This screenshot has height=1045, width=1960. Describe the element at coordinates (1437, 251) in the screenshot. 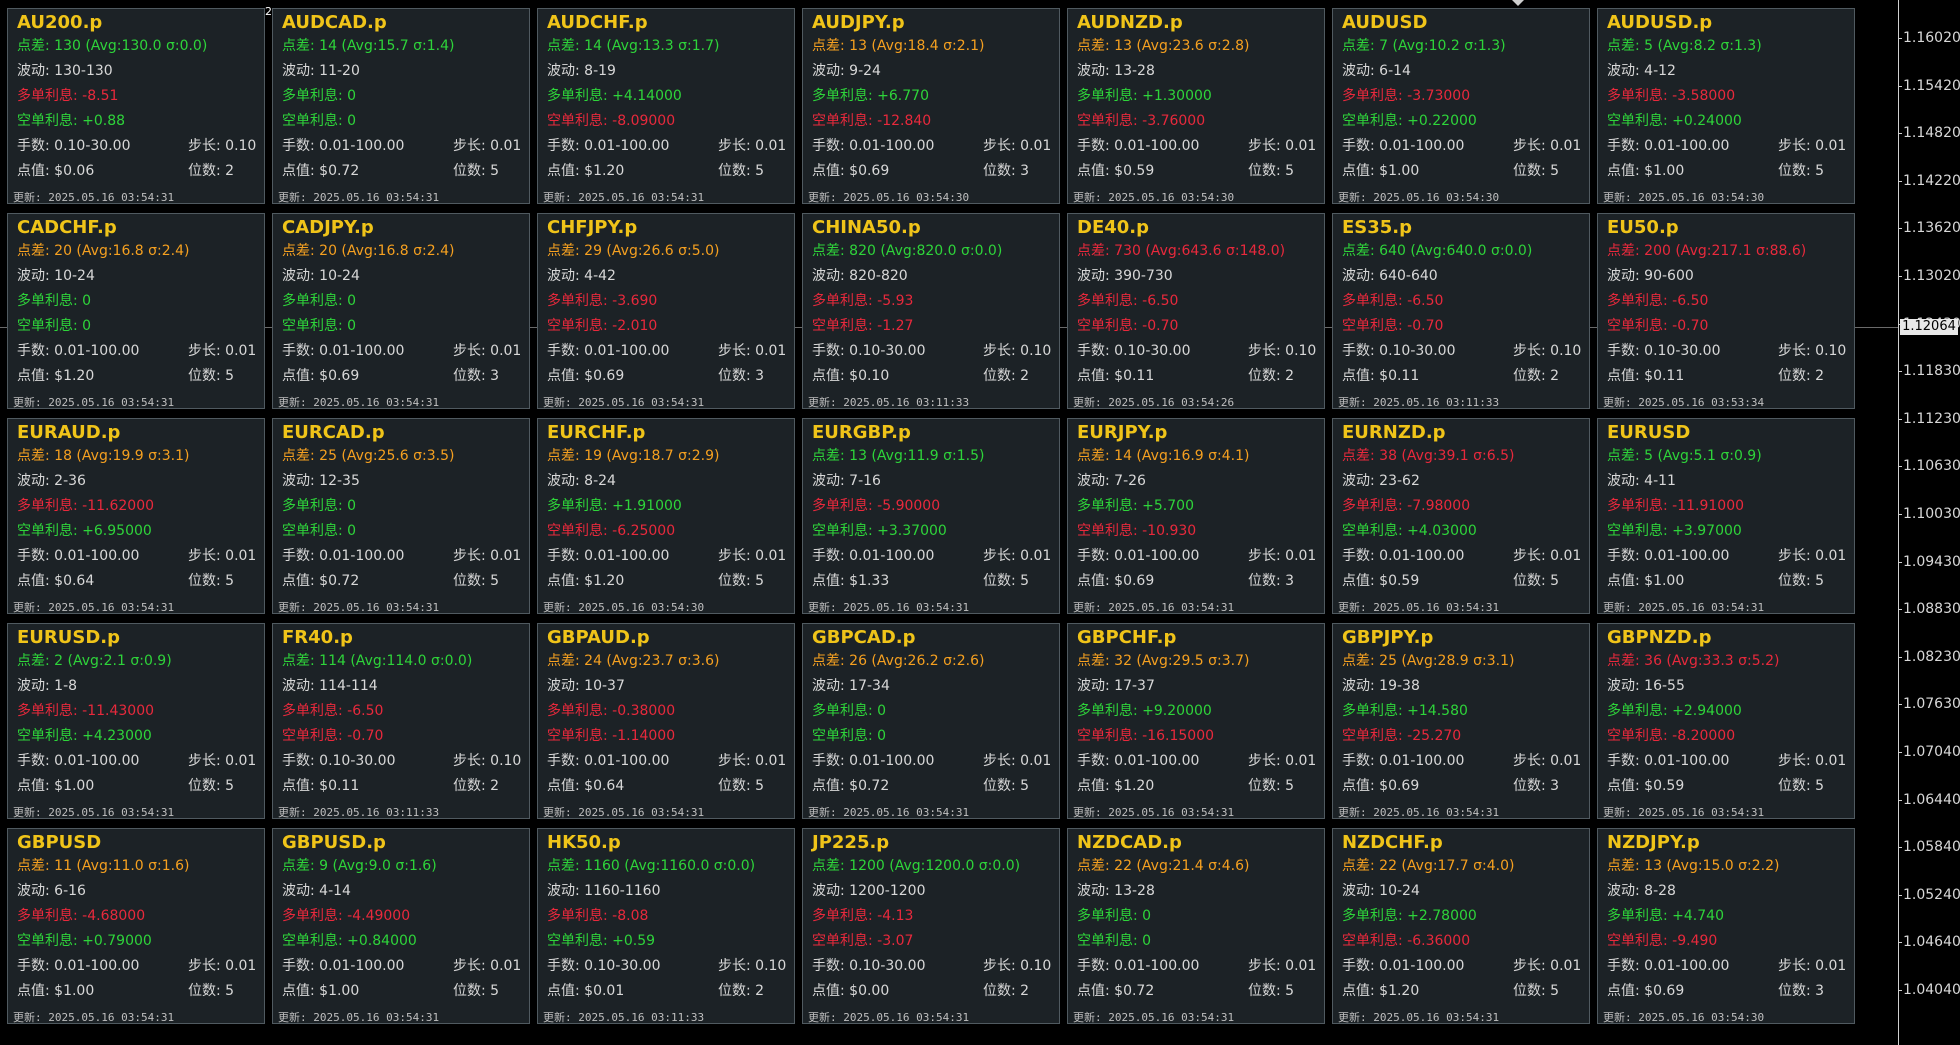

I see `spread-row: 点差: 640 (Avg:640.0 σ:0.0)` at that location.